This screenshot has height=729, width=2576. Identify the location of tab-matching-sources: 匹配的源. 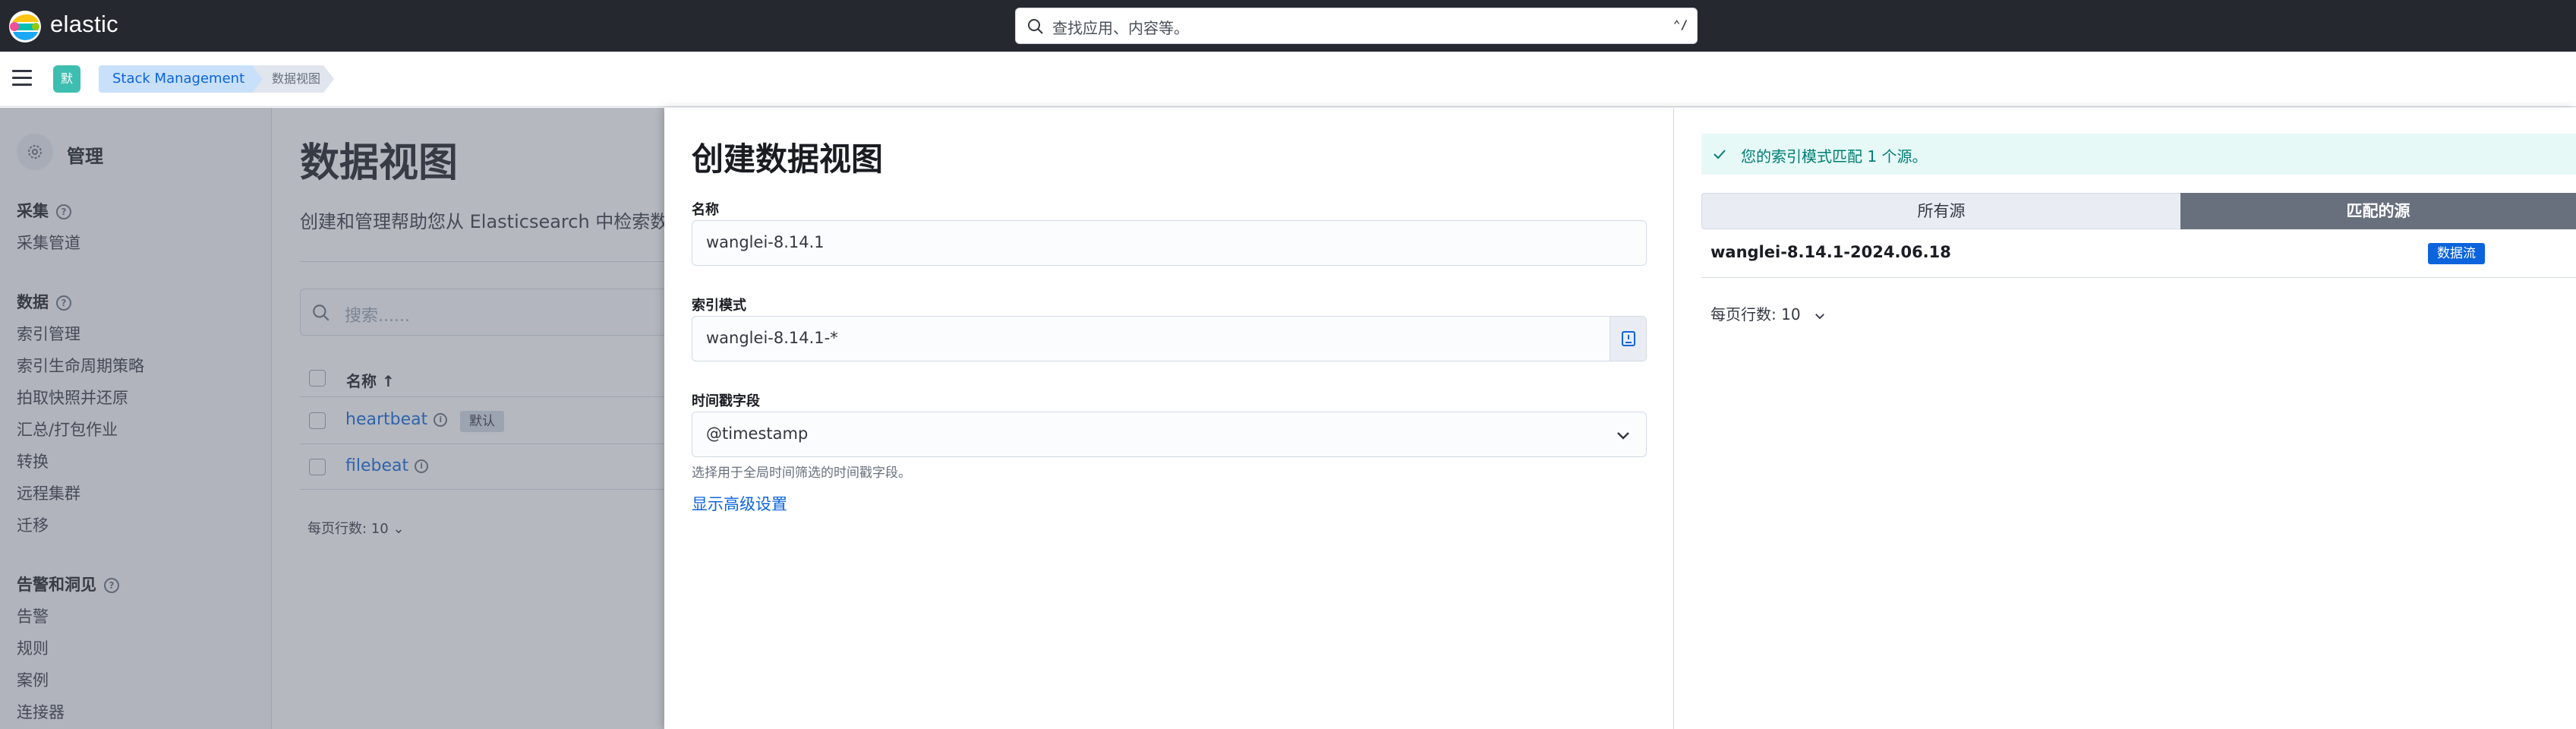
(2378, 211).